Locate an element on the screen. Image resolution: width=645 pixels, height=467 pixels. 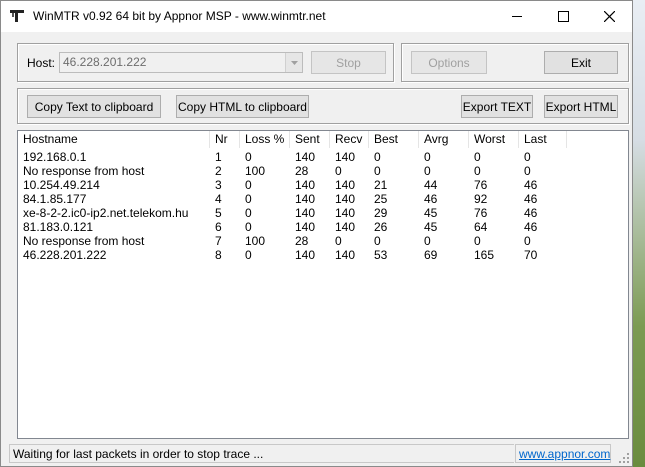
table-row: 46.228.201.222 8 0 140 140 53 69 165 70 is located at coordinates (323, 255).